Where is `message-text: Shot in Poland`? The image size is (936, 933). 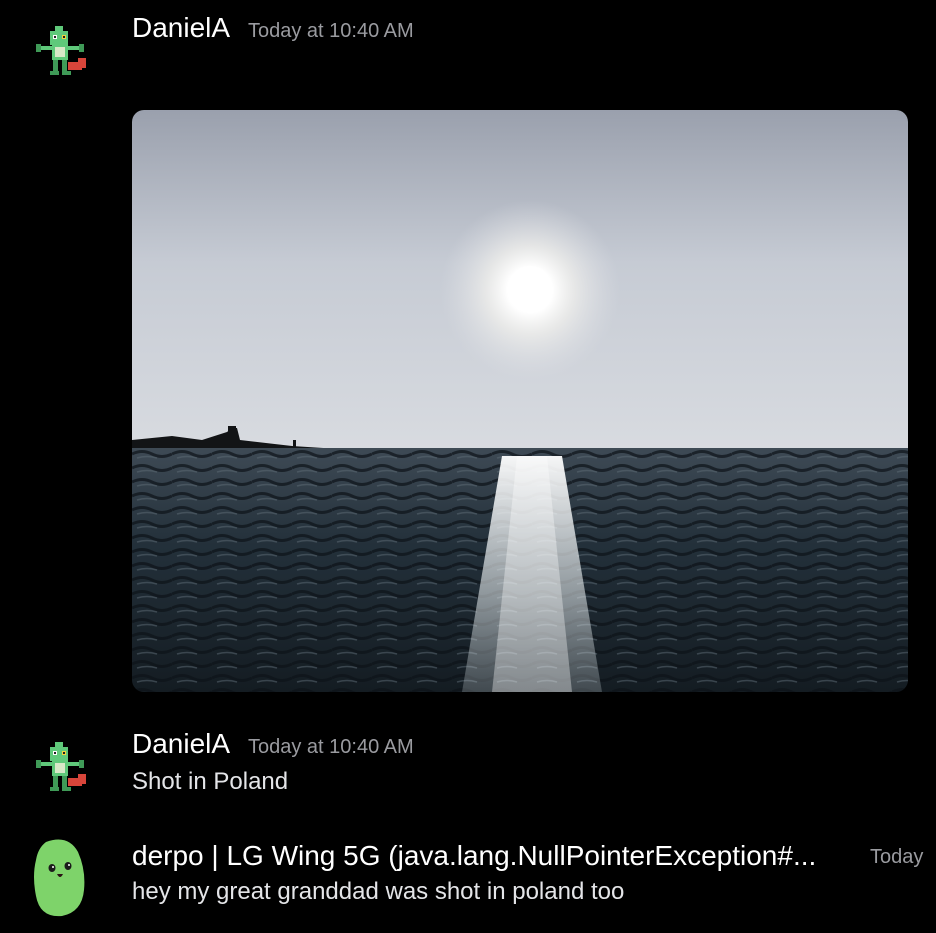
message-text: Shot in Poland is located at coordinates (210, 781).